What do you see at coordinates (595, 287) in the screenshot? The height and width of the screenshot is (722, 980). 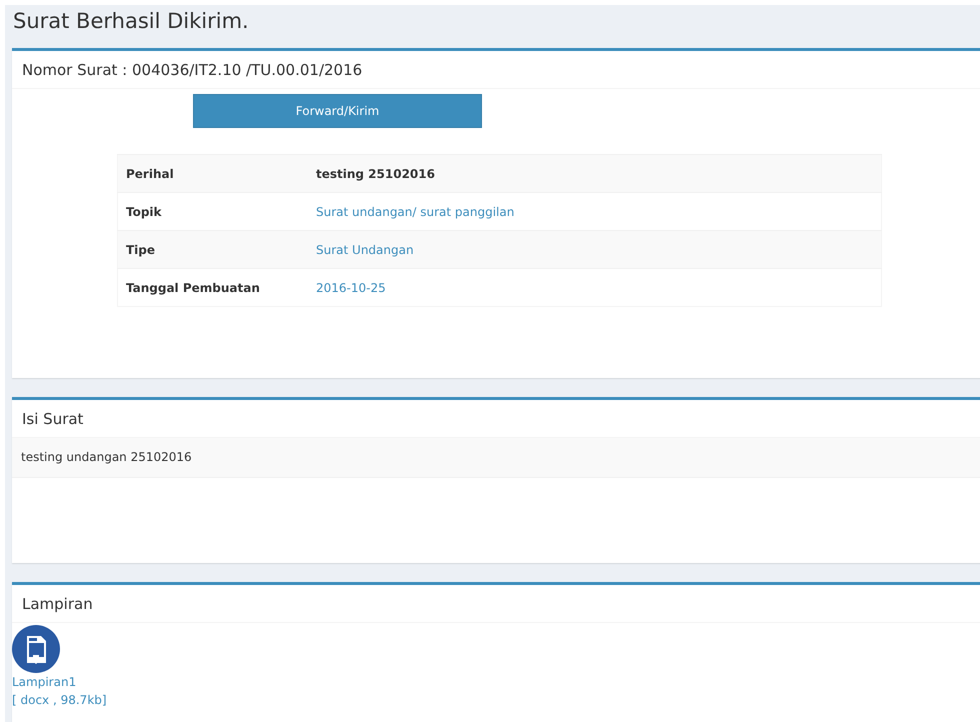 I see `table-cell: 2016-10-25` at bounding box center [595, 287].